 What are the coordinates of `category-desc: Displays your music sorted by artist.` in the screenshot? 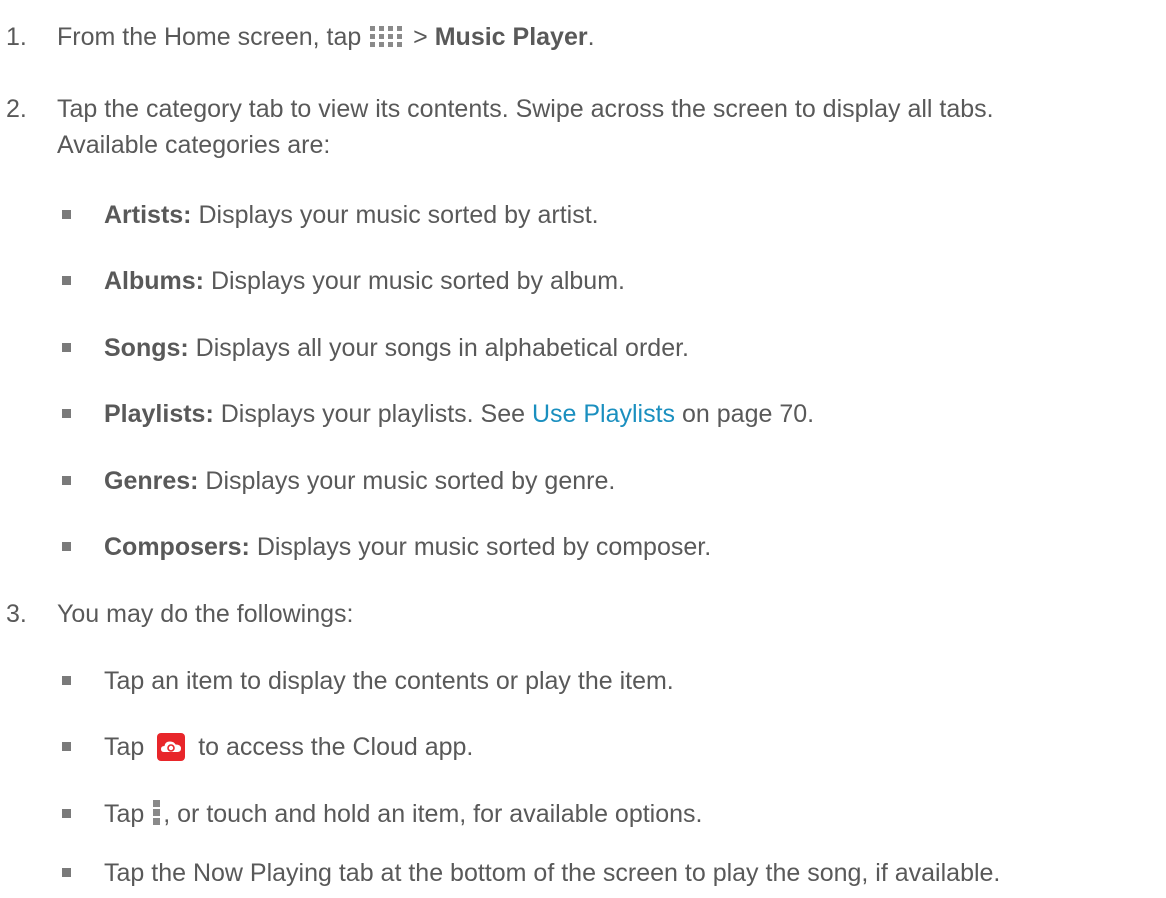 It's located at (395, 215).